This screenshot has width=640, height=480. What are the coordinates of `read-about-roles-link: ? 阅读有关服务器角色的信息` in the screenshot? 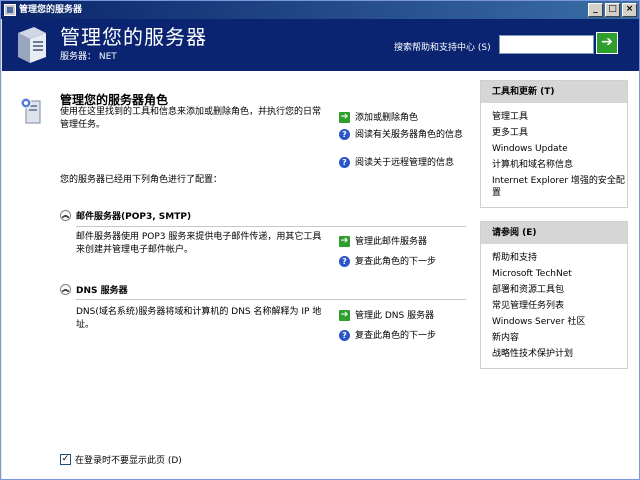 It's located at (404, 135).